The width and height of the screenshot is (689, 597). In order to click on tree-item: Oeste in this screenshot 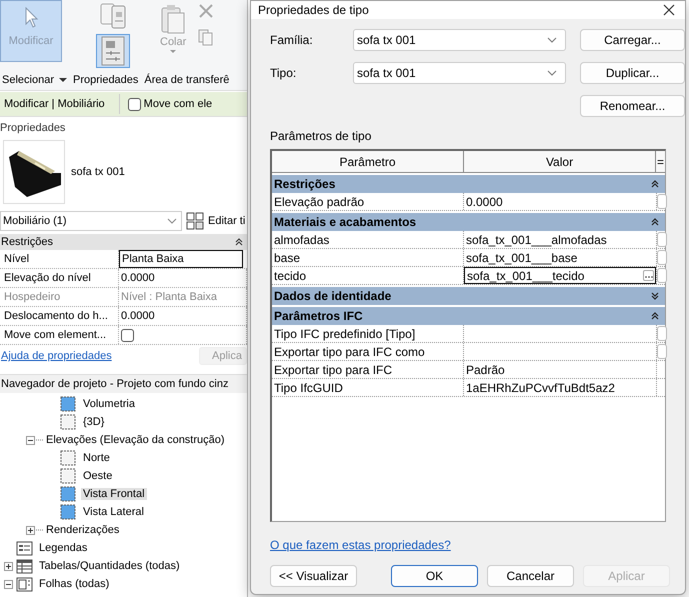, I will do `click(97, 476)`.